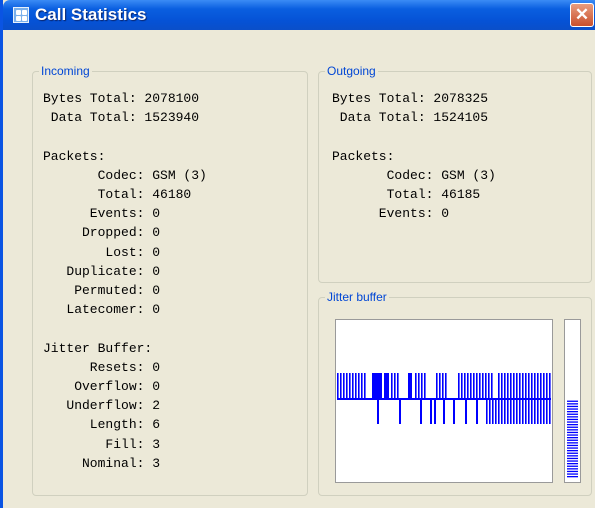  I want to click on graph-baseline, so click(444, 399).